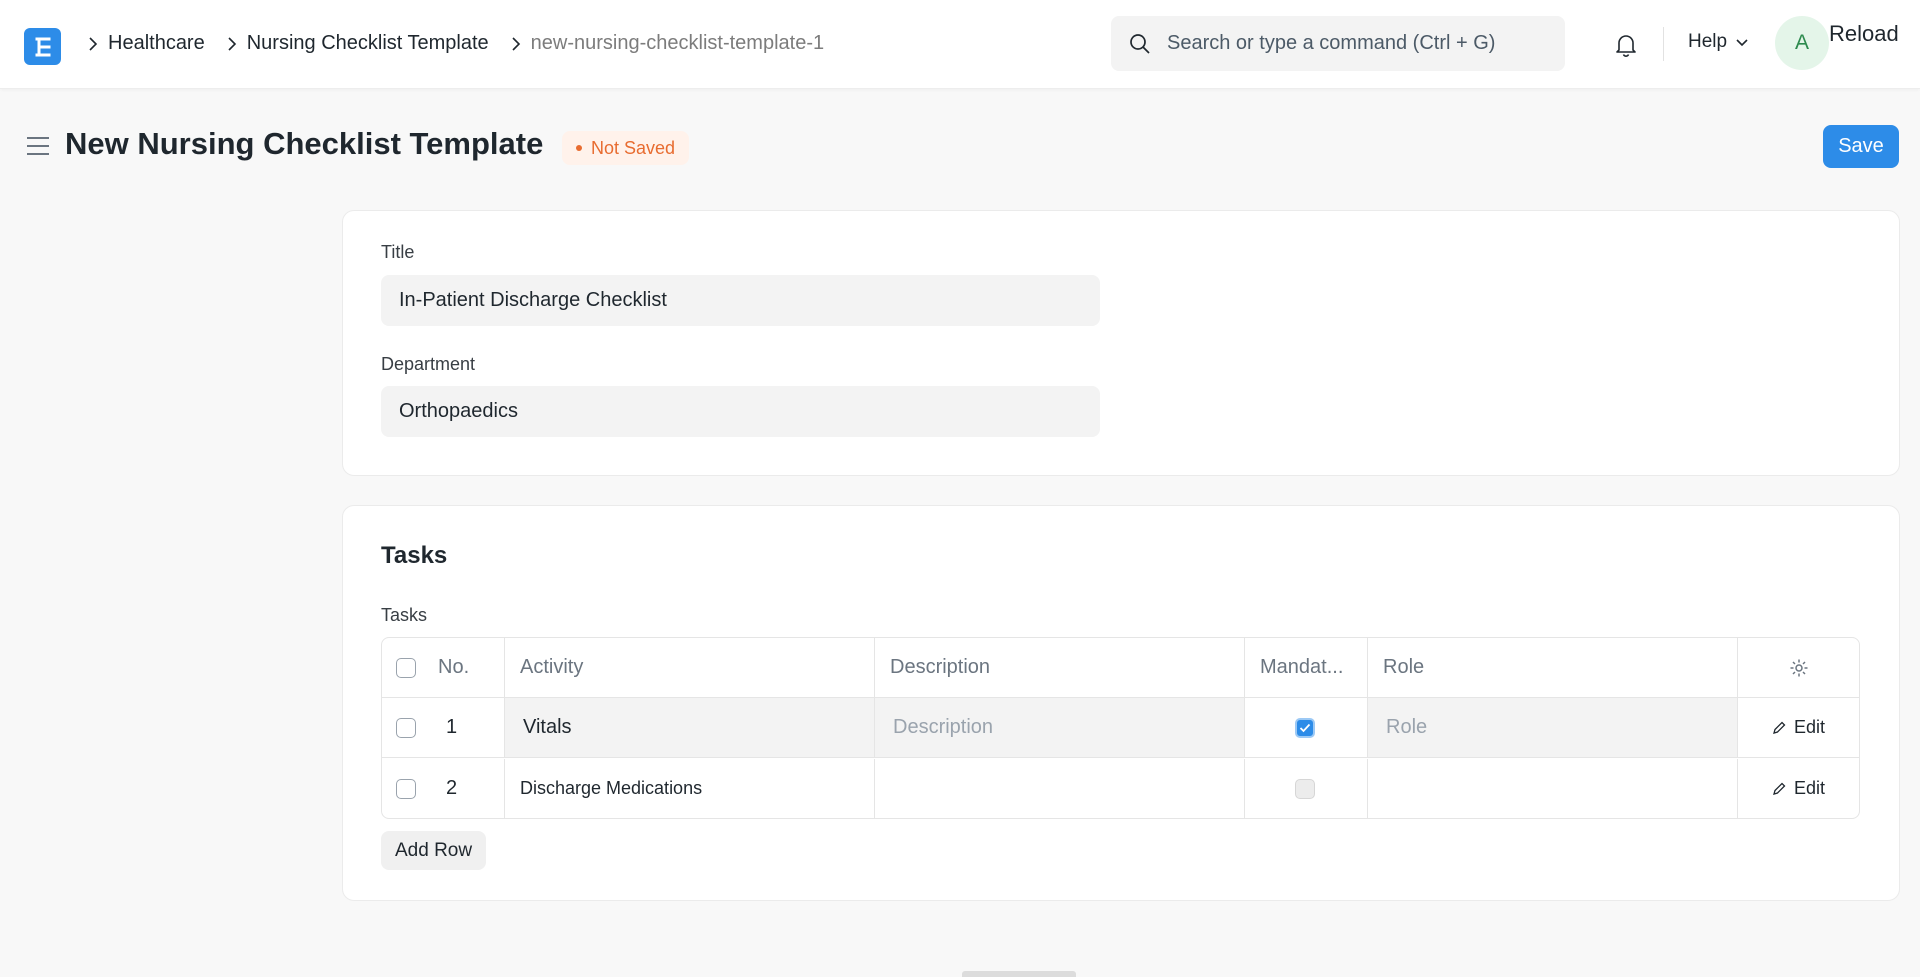 Image resolution: width=1920 pixels, height=977 pixels. What do you see at coordinates (1060, 788) in the screenshot?
I see `description-cell` at bounding box center [1060, 788].